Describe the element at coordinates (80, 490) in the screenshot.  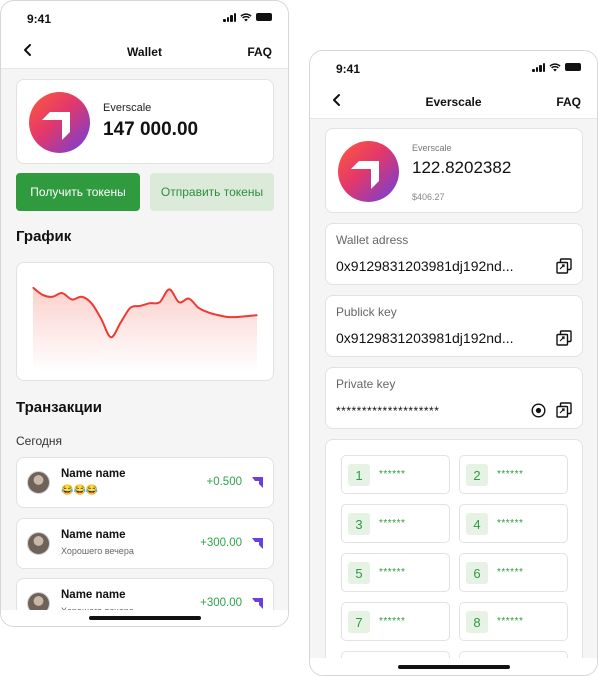
I see `transaction-note: 😂😂😂` at that location.